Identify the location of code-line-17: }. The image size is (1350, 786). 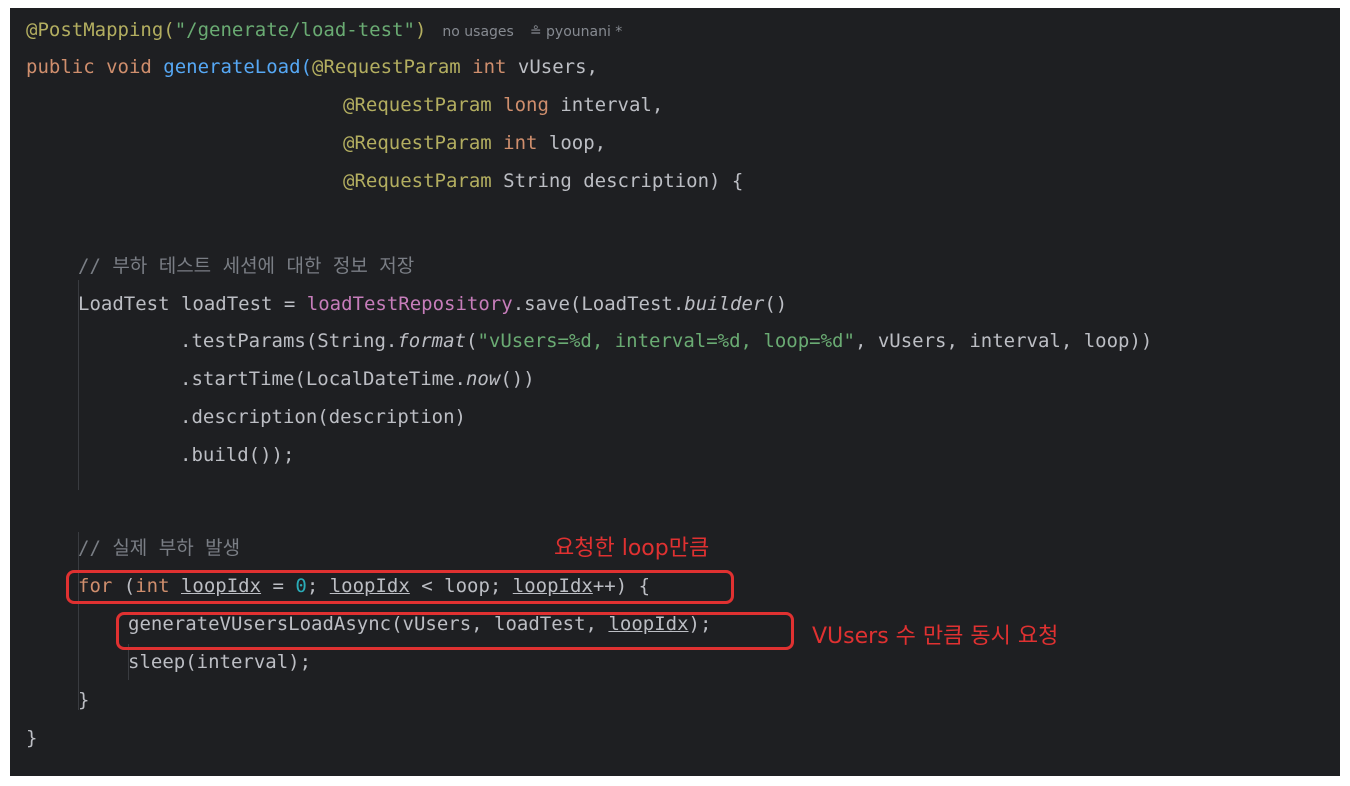
(32, 738).